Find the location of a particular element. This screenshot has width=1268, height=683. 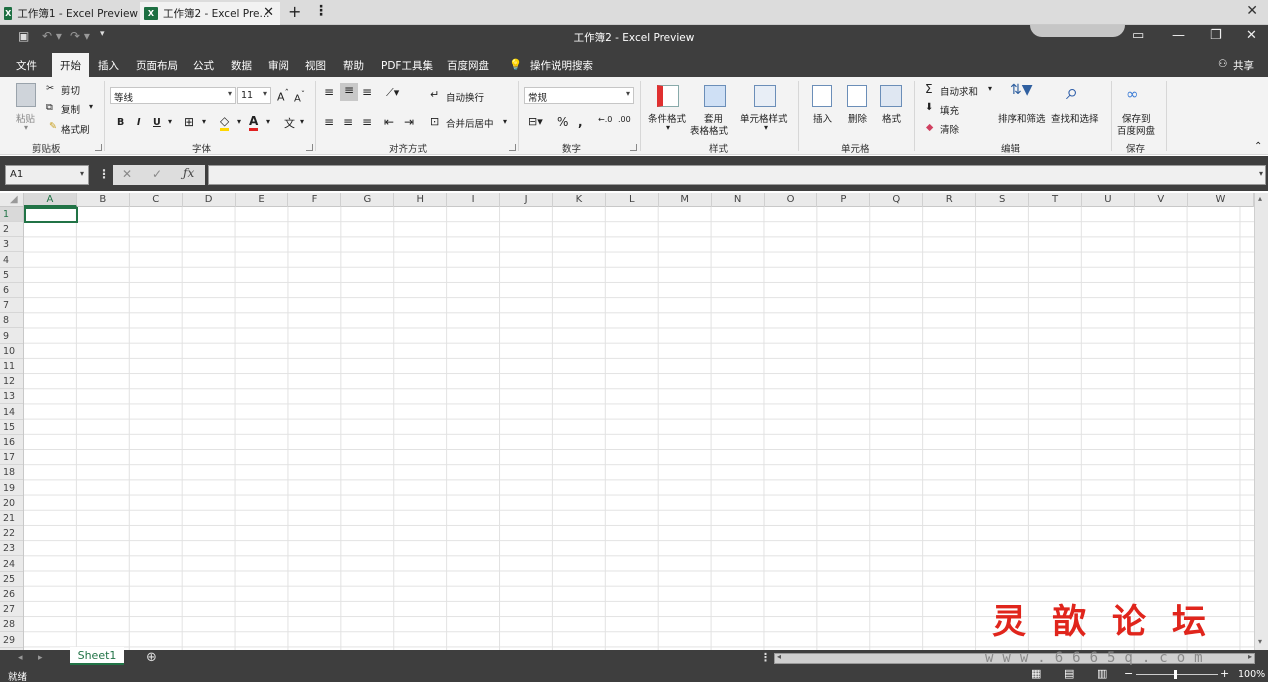

column-header: I is located at coordinates (474, 200).